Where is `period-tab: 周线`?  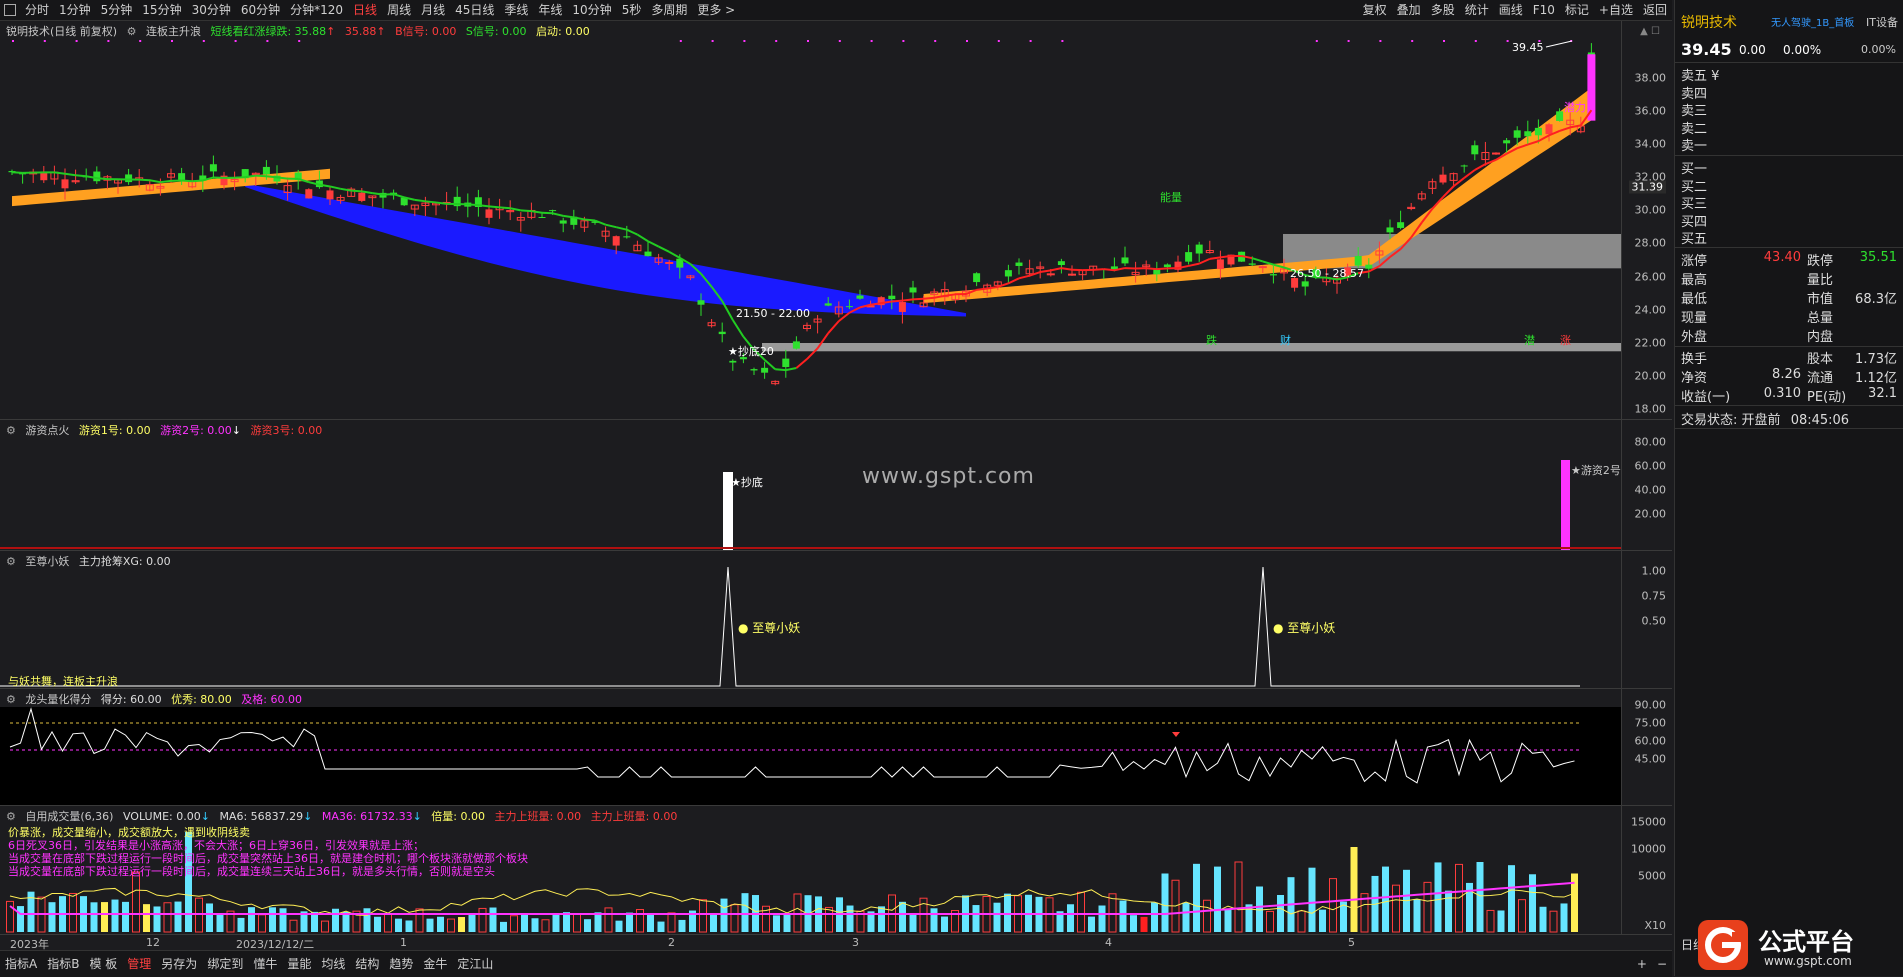
period-tab: 周线 is located at coordinates (399, 10).